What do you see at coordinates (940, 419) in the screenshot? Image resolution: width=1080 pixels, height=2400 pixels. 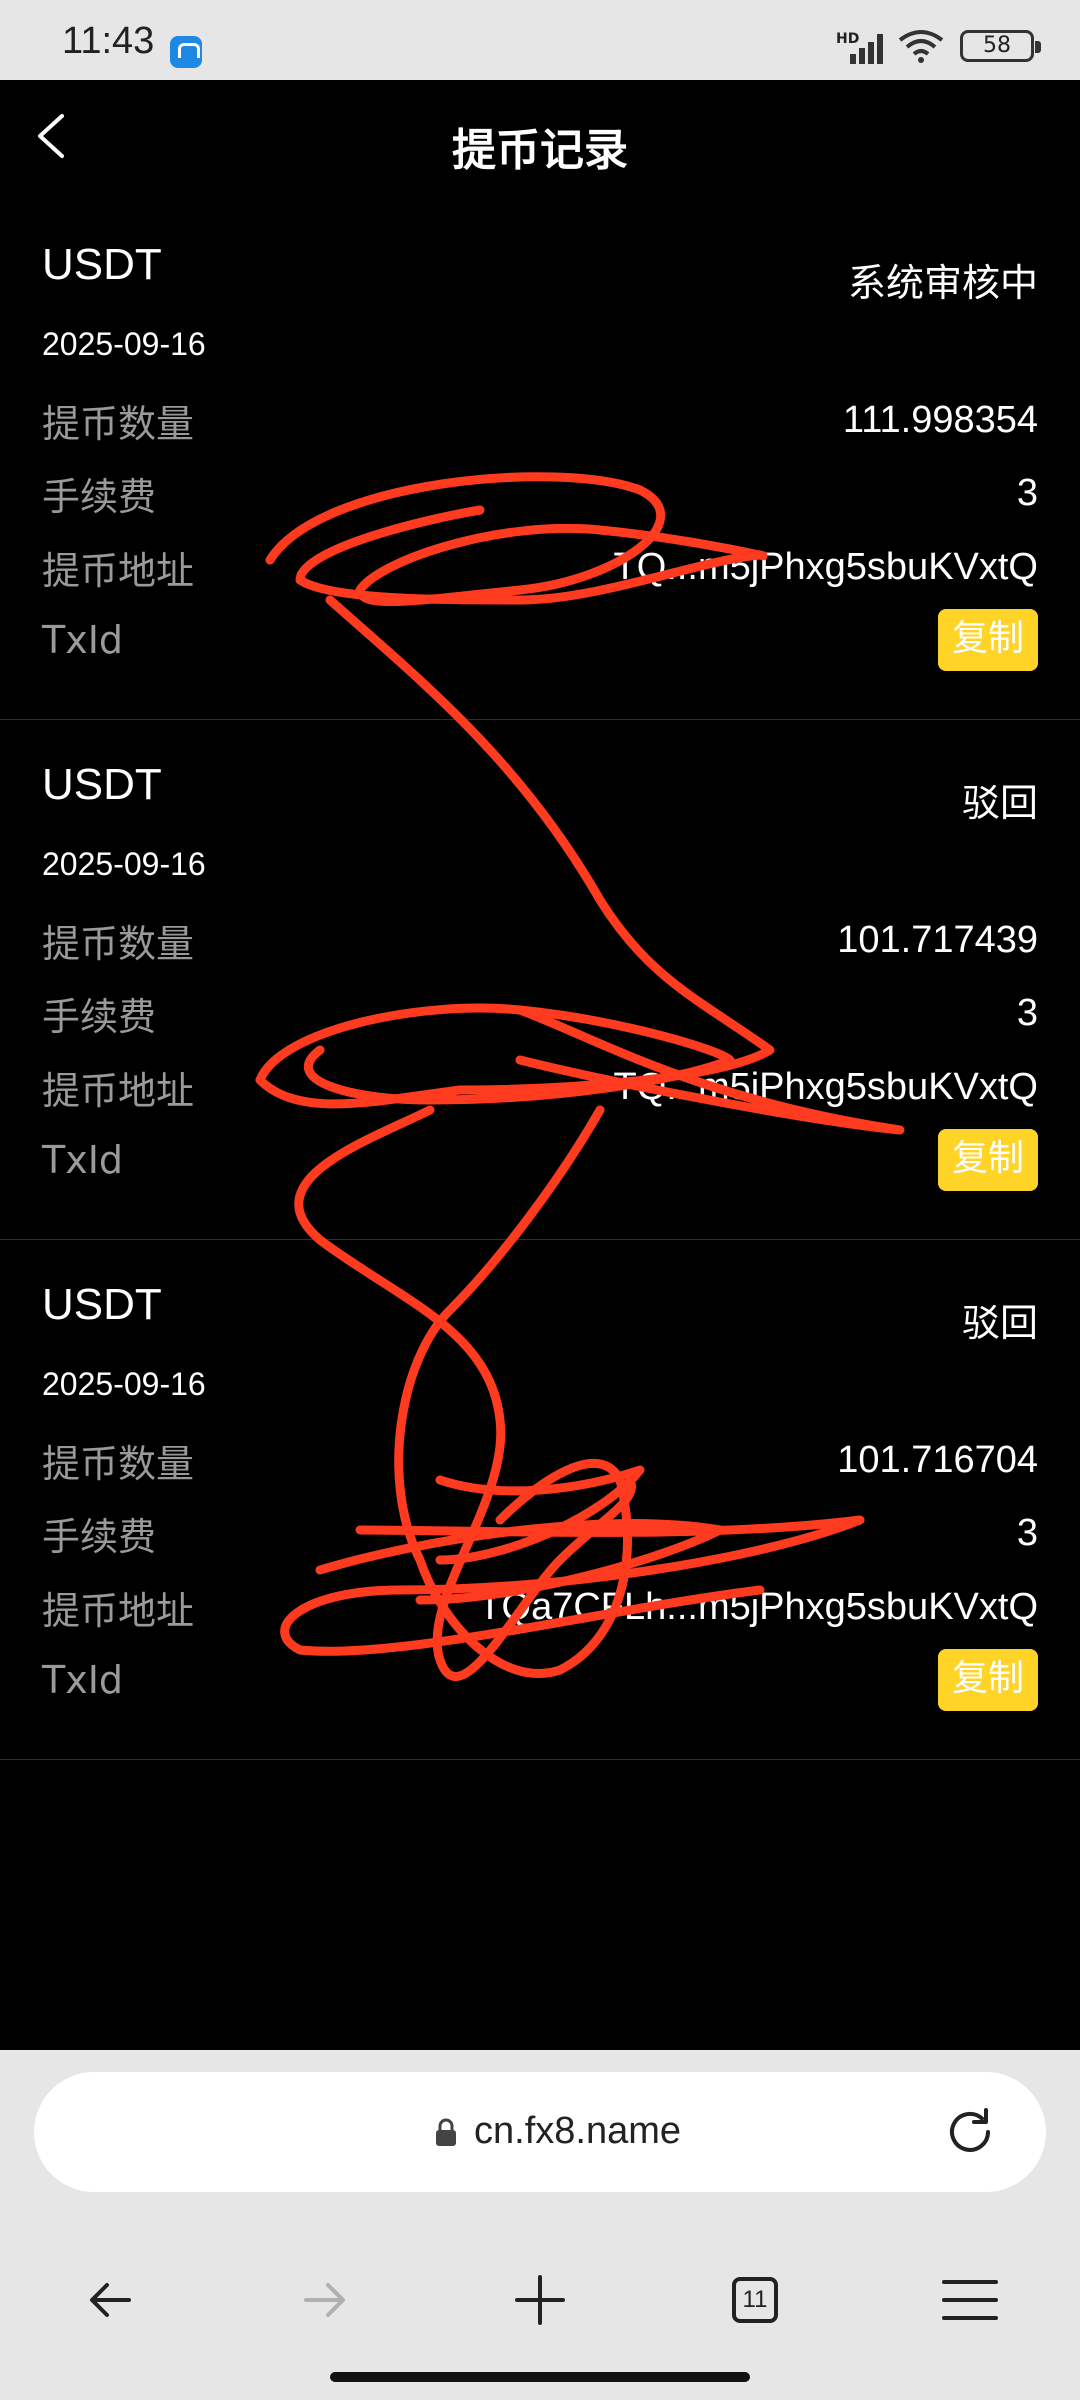 I see `amount-value: 111.998354` at bounding box center [940, 419].